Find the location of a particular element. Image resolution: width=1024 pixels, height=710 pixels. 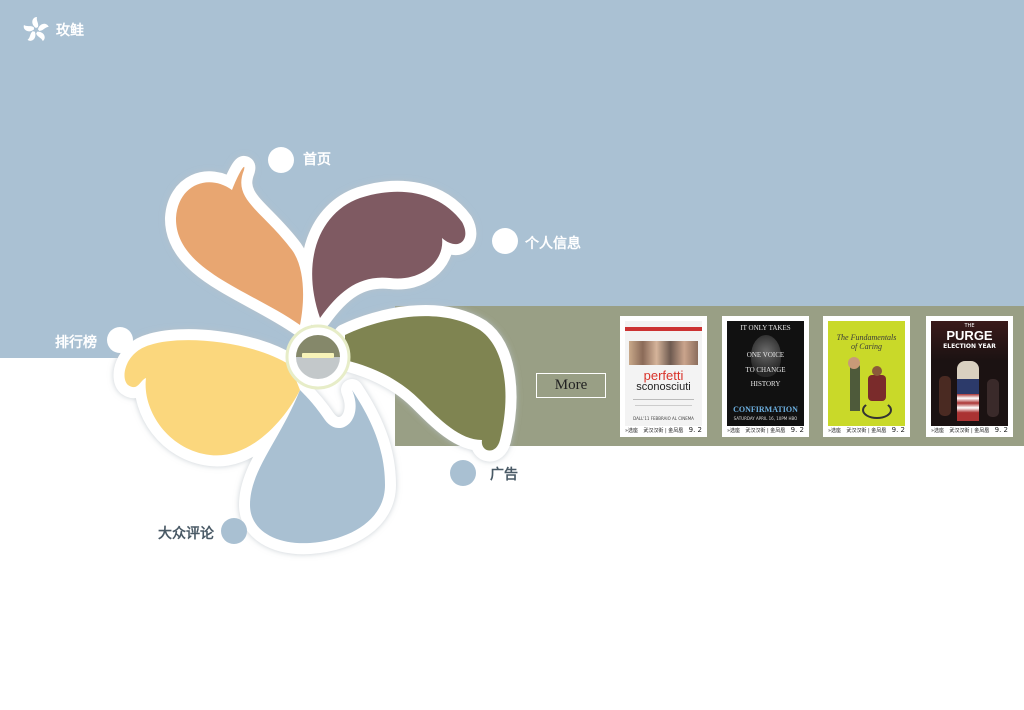

poster-line-1: IT ONLY TAKES is located at coordinates (765, 328).